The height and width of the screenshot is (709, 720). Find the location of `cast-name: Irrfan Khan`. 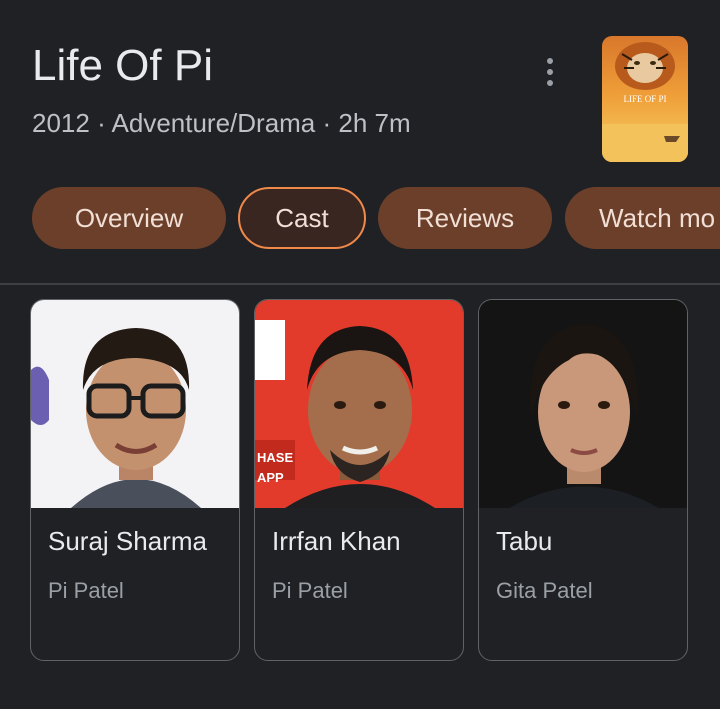

cast-name: Irrfan Khan is located at coordinates (336, 541).